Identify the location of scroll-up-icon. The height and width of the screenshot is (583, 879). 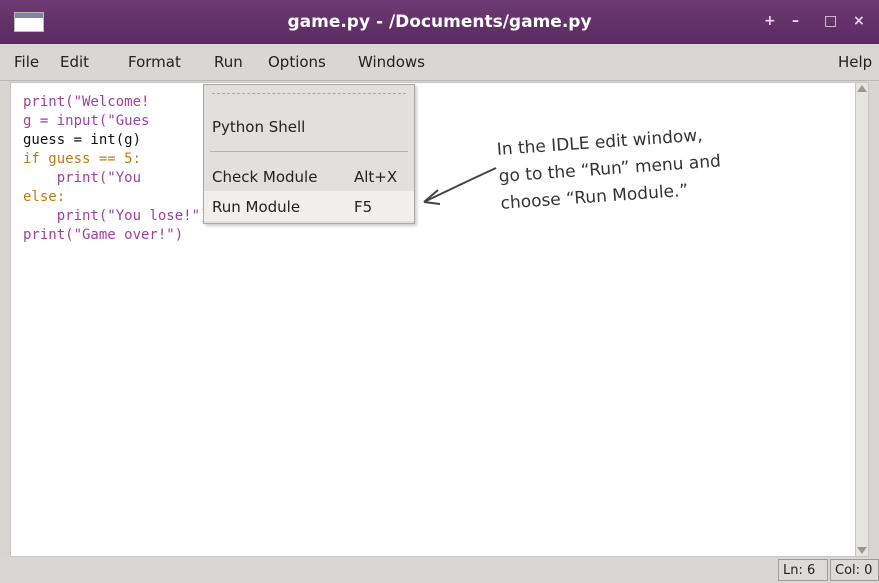
(862, 88).